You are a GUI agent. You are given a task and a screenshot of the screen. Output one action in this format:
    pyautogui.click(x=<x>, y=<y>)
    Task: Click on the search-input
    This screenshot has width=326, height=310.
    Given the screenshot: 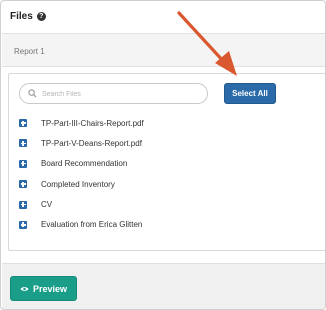 What is the action you would take?
    pyautogui.click(x=122, y=94)
    